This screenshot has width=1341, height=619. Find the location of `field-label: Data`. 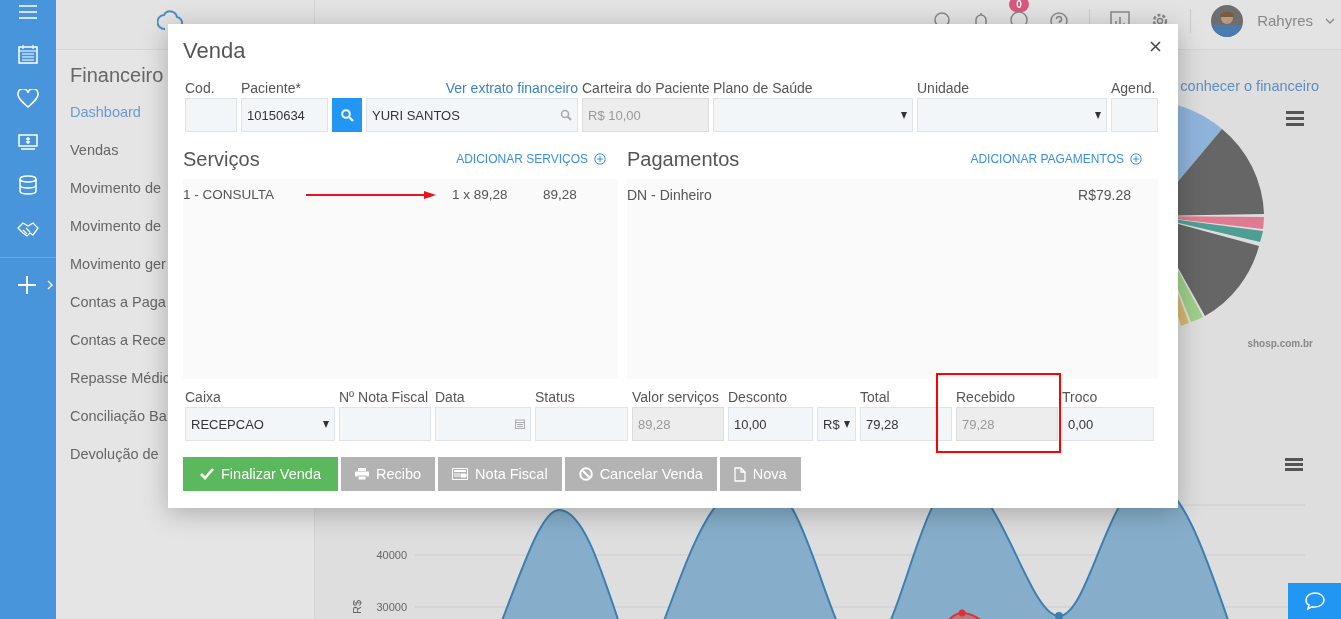

field-label: Data is located at coordinates (450, 397).